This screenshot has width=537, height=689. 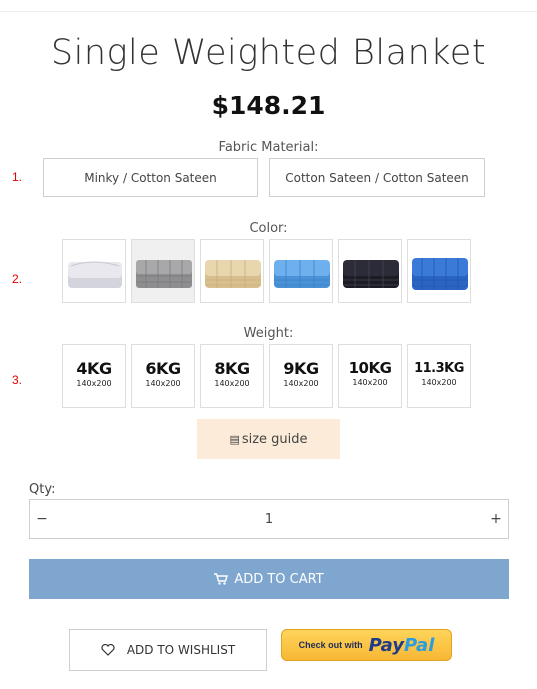 I want to click on heart-icon, so click(x=108, y=650).